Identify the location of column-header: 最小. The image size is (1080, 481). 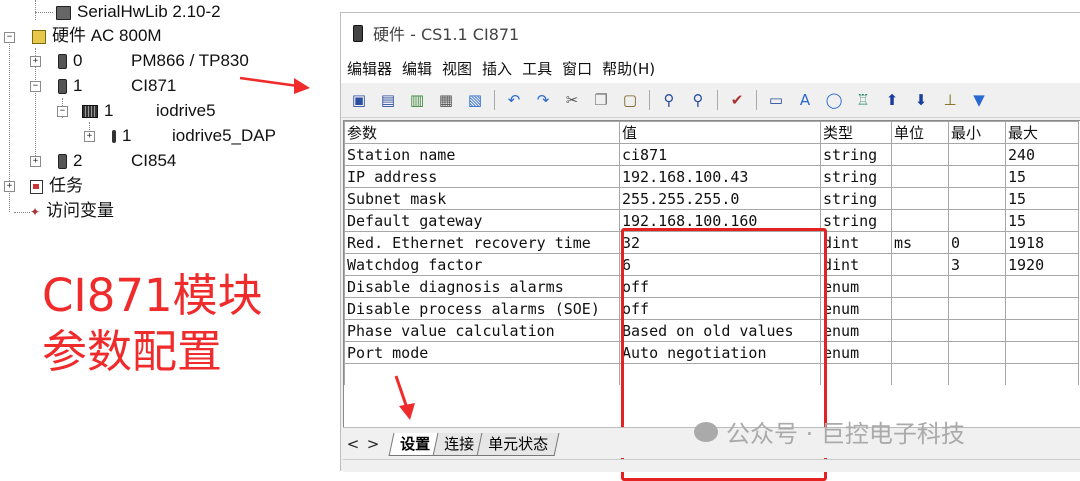
(977, 132).